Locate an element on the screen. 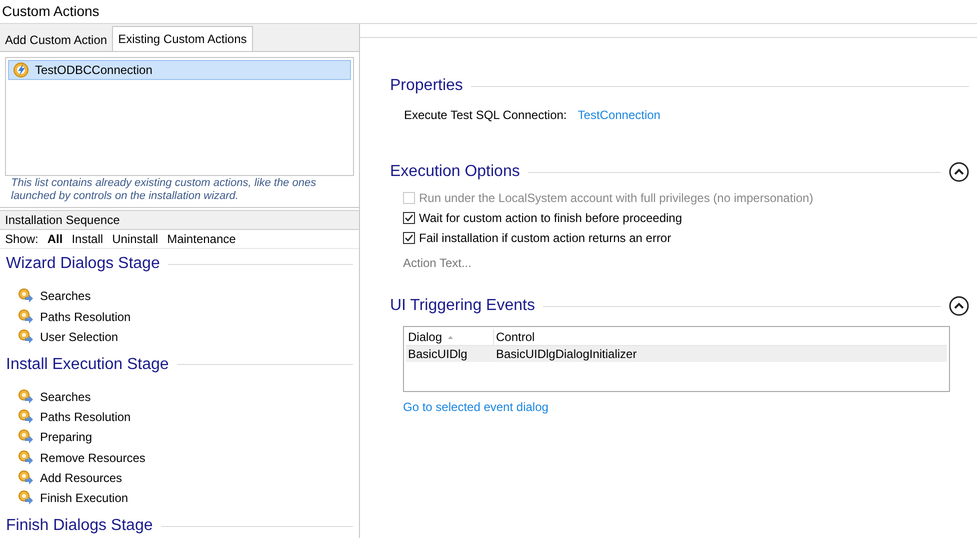 The width and height of the screenshot is (977, 538). filter-link: Install is located at coordinates (88, 239).